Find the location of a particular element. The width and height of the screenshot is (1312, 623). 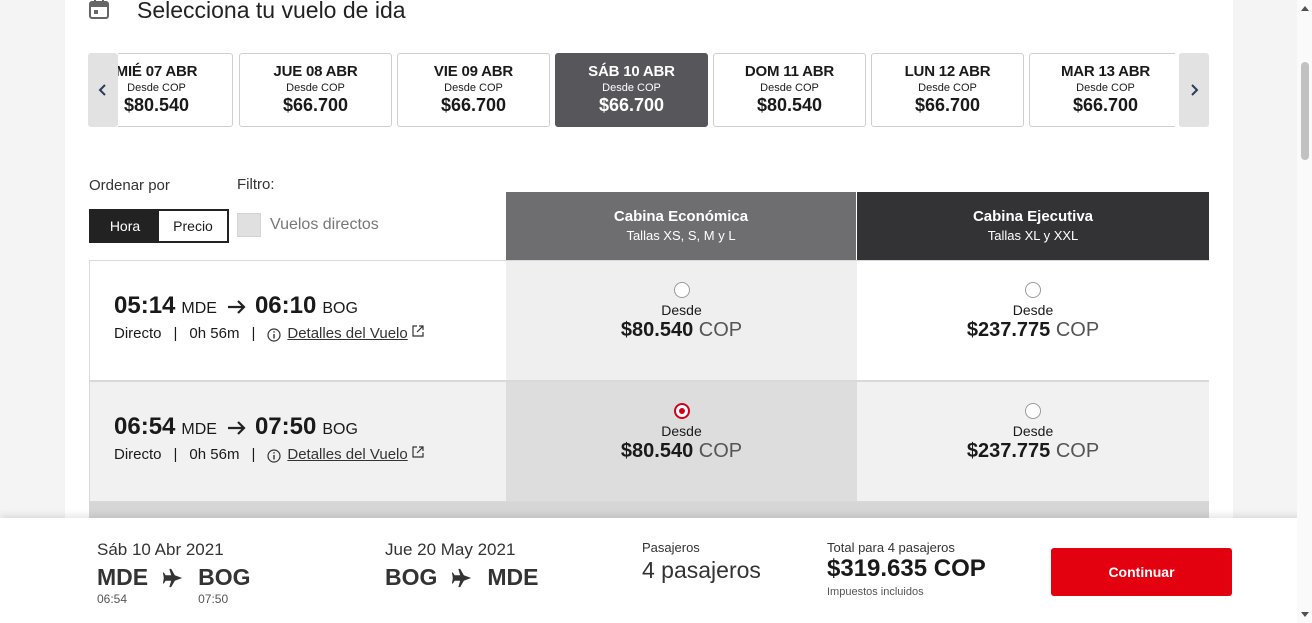

sort-by-price-button: Precio is located at coordinates (193, 226).